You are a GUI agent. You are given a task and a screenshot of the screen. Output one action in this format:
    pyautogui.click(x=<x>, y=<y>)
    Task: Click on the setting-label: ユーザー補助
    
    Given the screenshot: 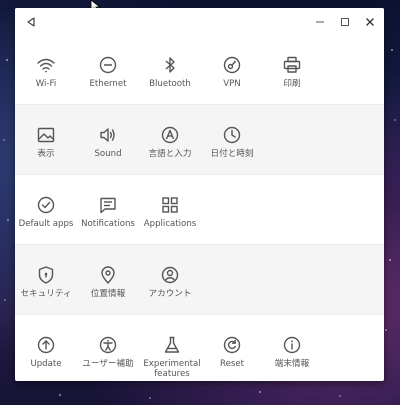 What is the action you would take?
    pyautogui.click(x=108, y=364)
    